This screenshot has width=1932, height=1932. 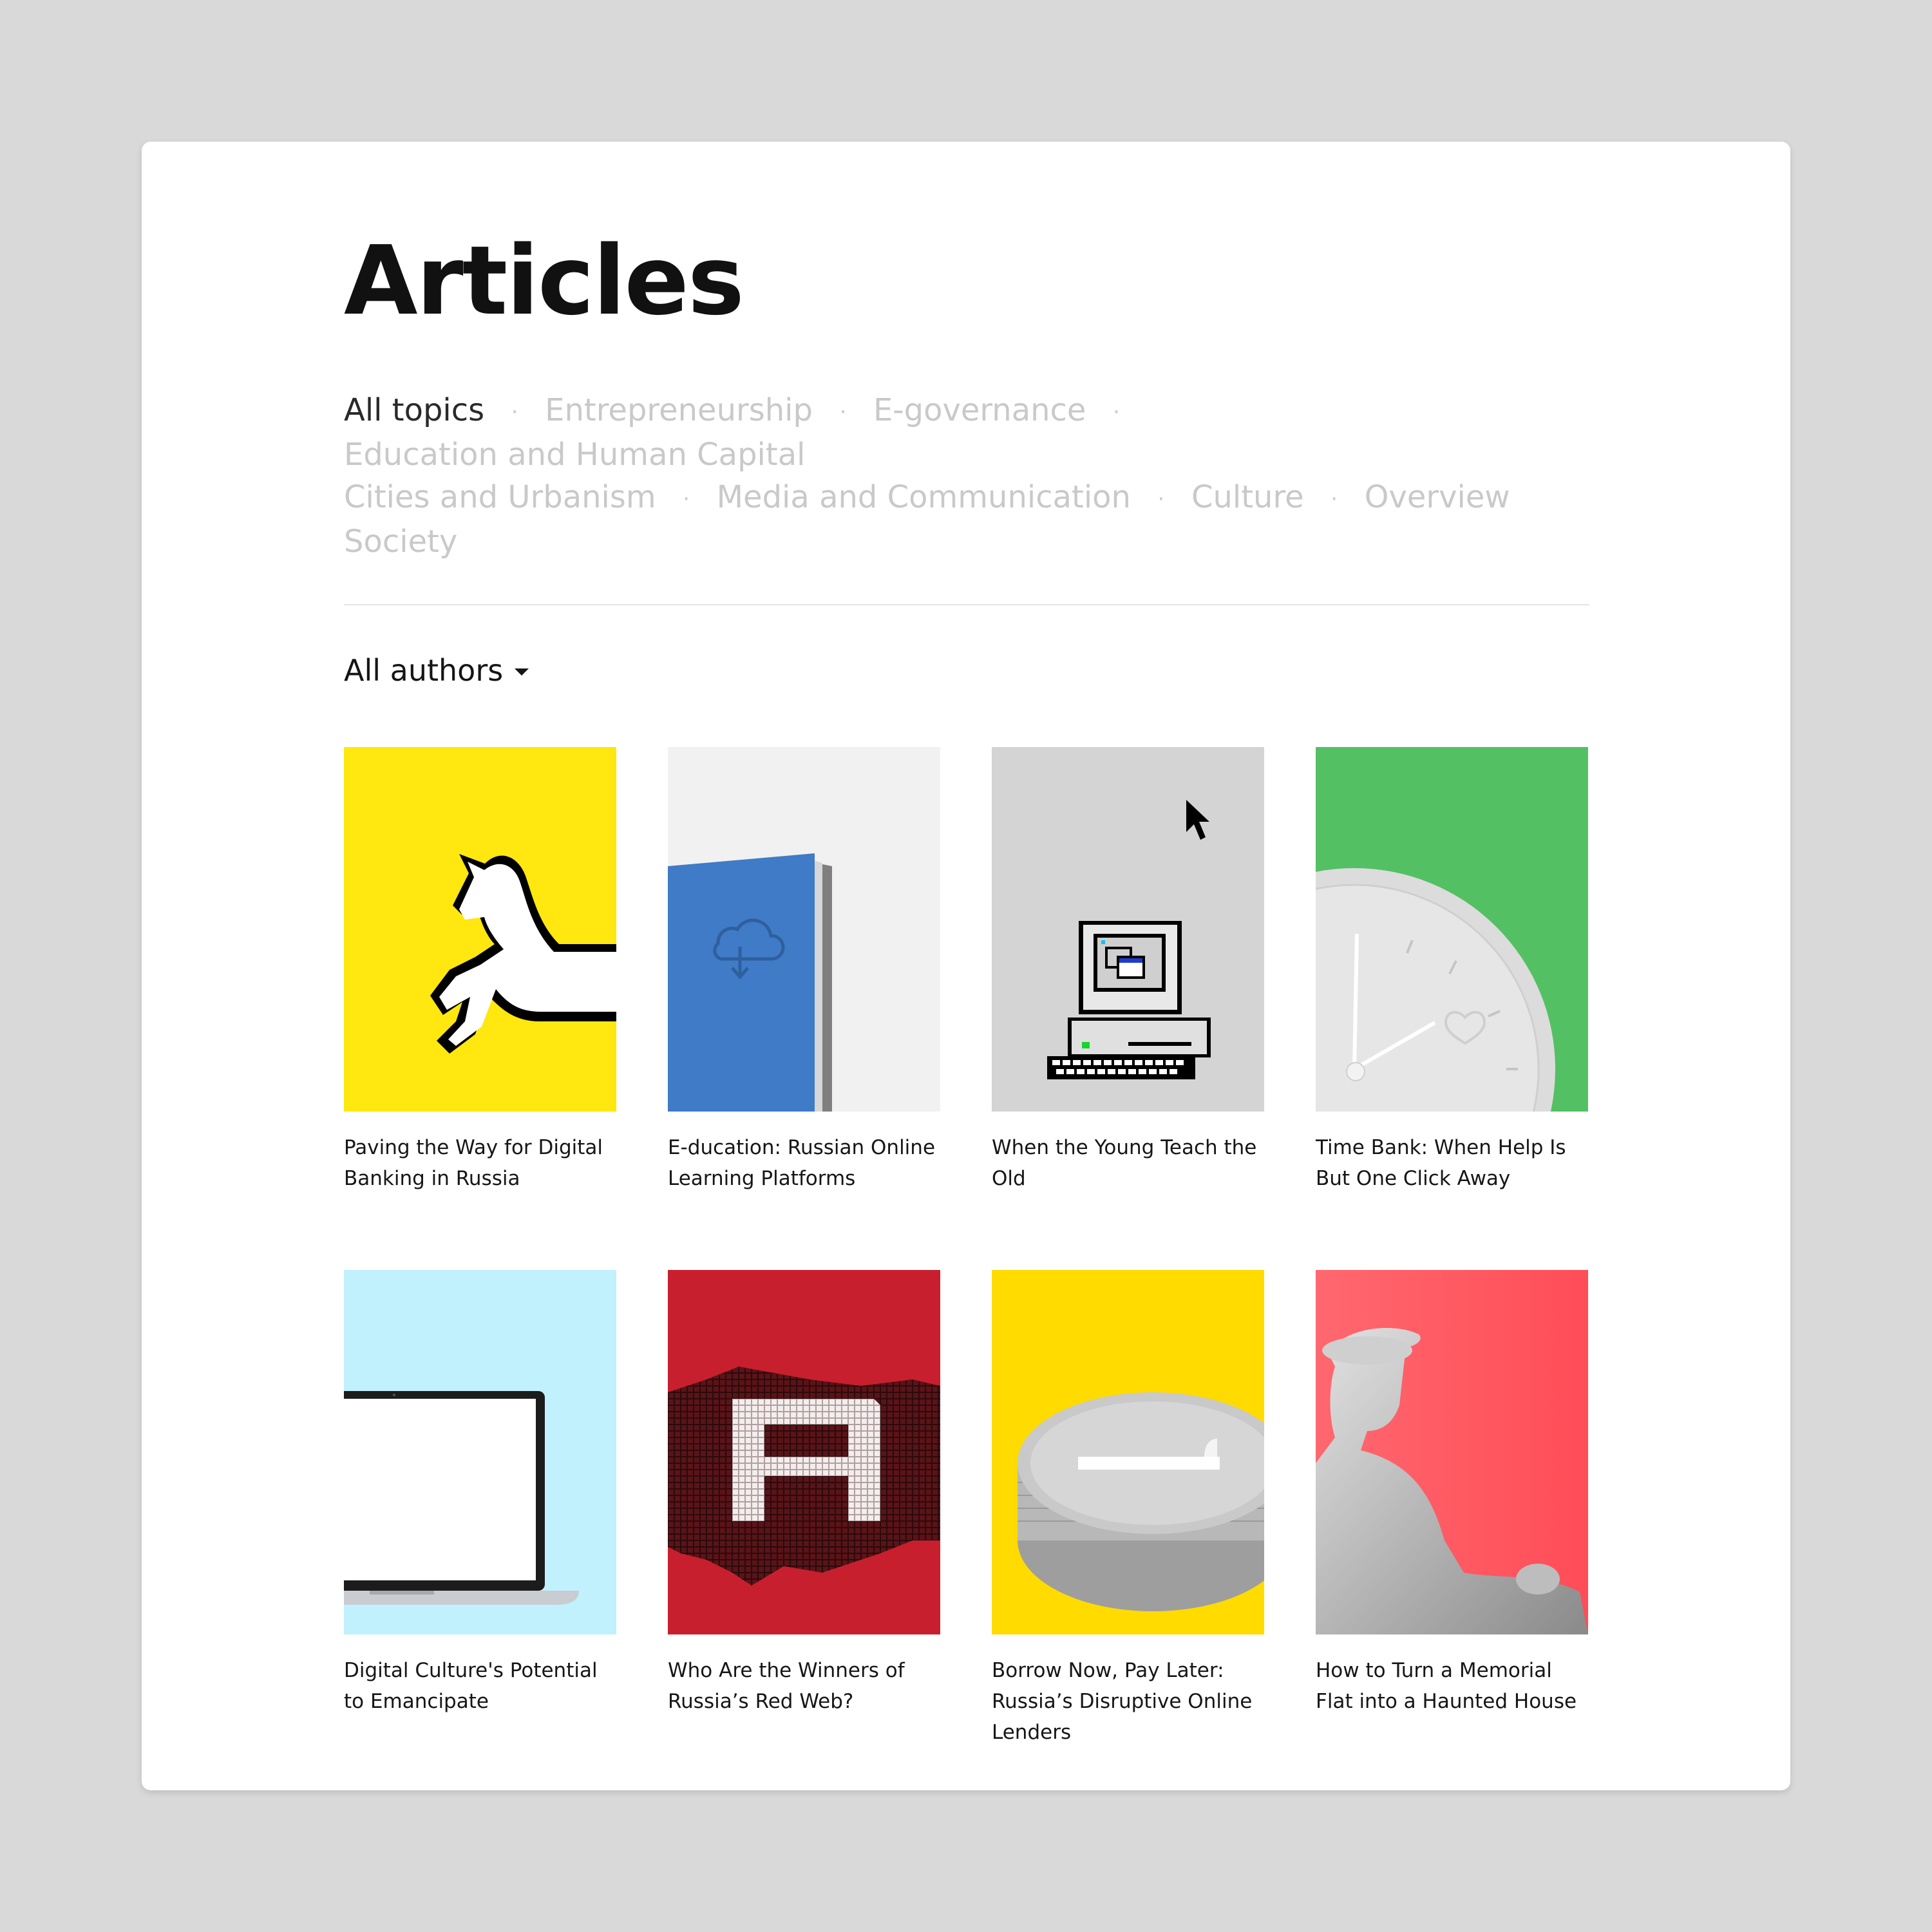 What do you see at coordinates (400, 542) in the screenshot?
I see `topic-society: Society` at bounding box center [400, 542].